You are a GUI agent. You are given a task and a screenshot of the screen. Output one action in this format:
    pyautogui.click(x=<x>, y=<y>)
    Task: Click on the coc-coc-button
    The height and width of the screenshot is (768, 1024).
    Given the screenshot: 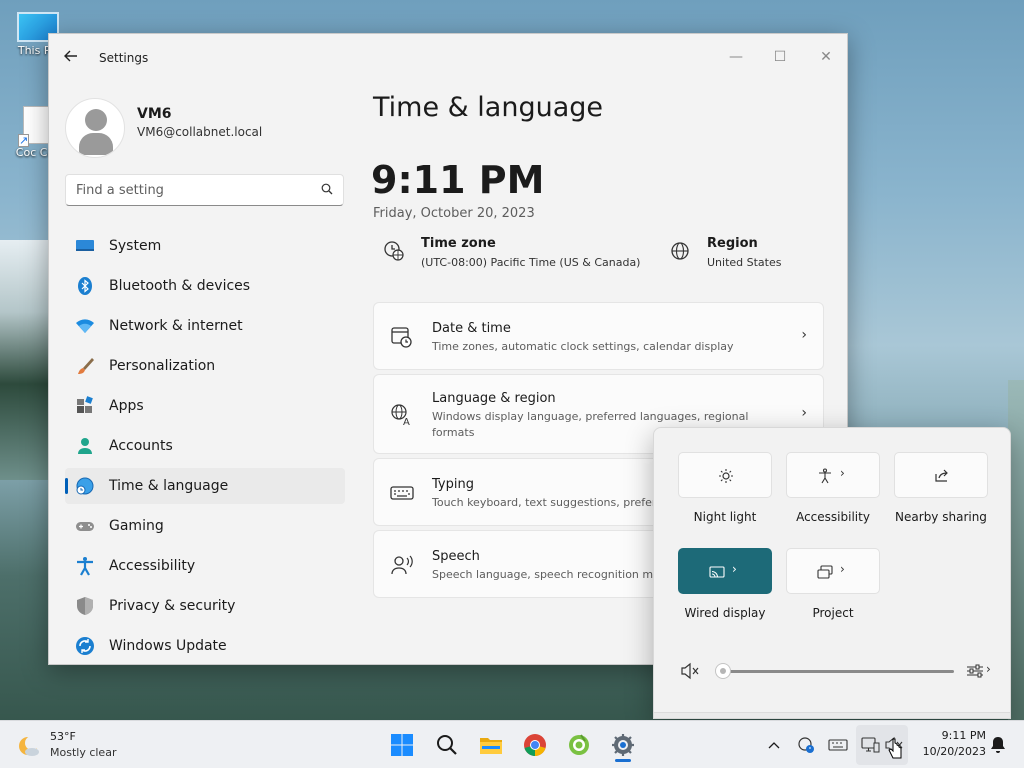 What is the action you would take?
    pyautogui.click(x=579, y=745)
    